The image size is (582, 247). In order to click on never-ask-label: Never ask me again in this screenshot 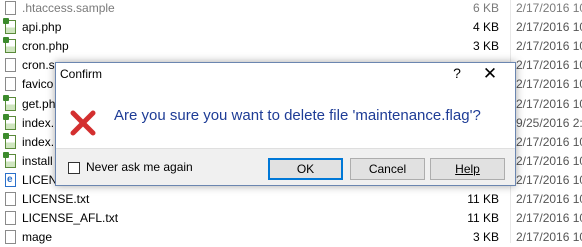, I will do `click(139, 167)`.